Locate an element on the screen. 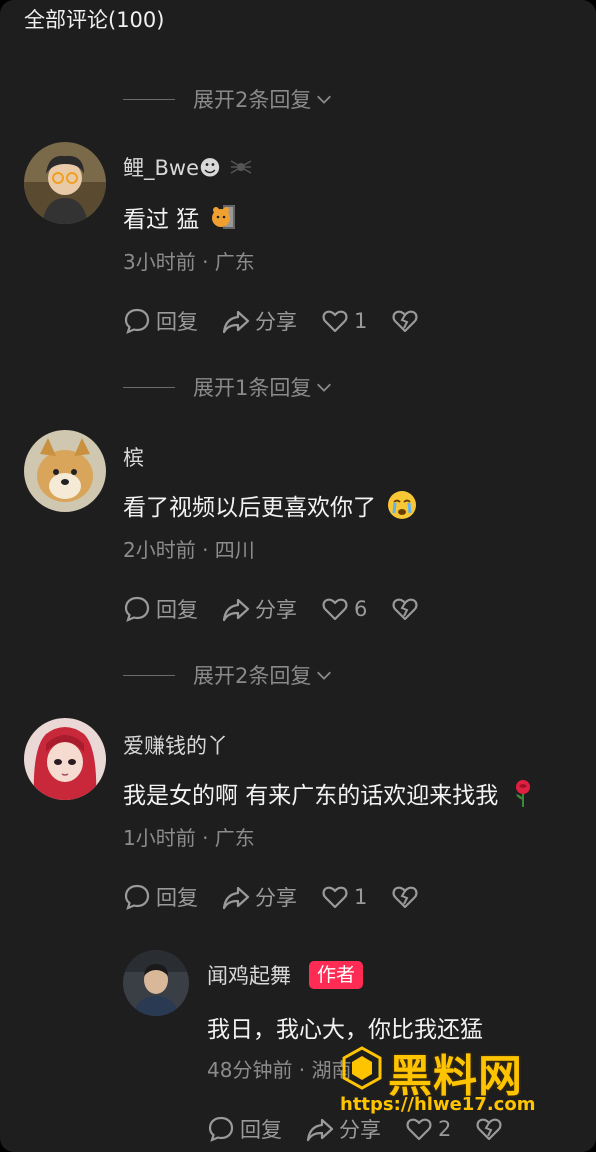 The height and width of the screenshot is (1152, 596). comment-actions: 回复 分享 6 is located at coordinates (285, 609).